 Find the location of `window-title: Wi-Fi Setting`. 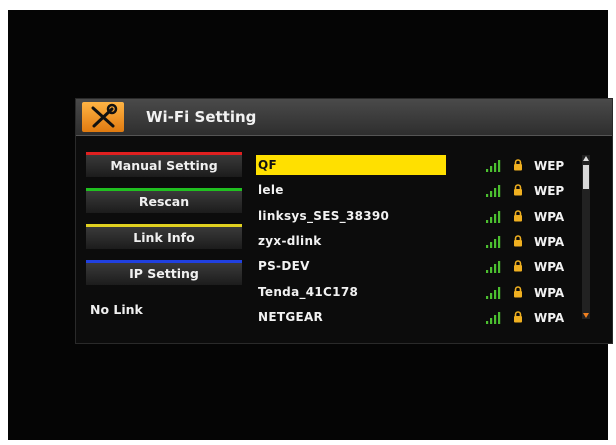

window-title: Wi-Fi Setting is located at coordinates (201, 117).